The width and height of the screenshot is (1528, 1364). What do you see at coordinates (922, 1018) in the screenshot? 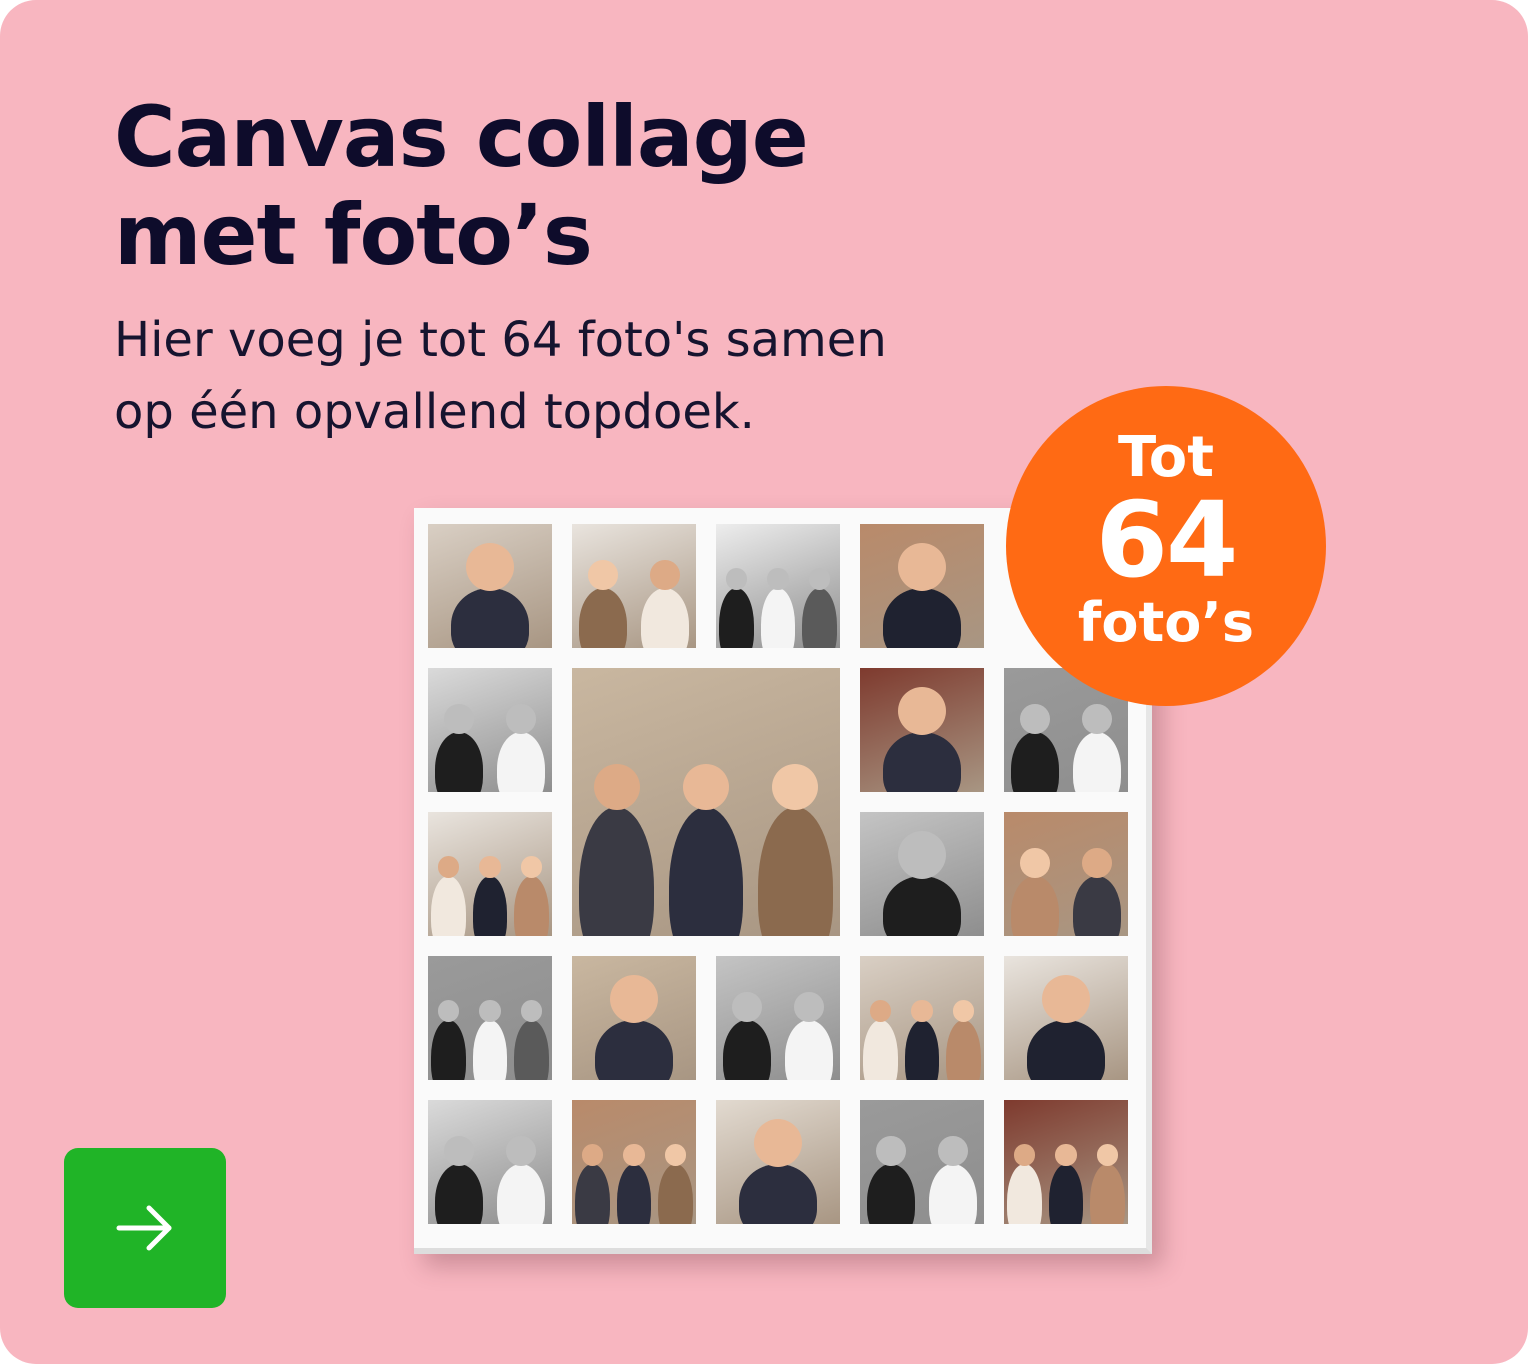
I see `collage-photo-family-of-five-sofa` at bounding box center [922, 1018].